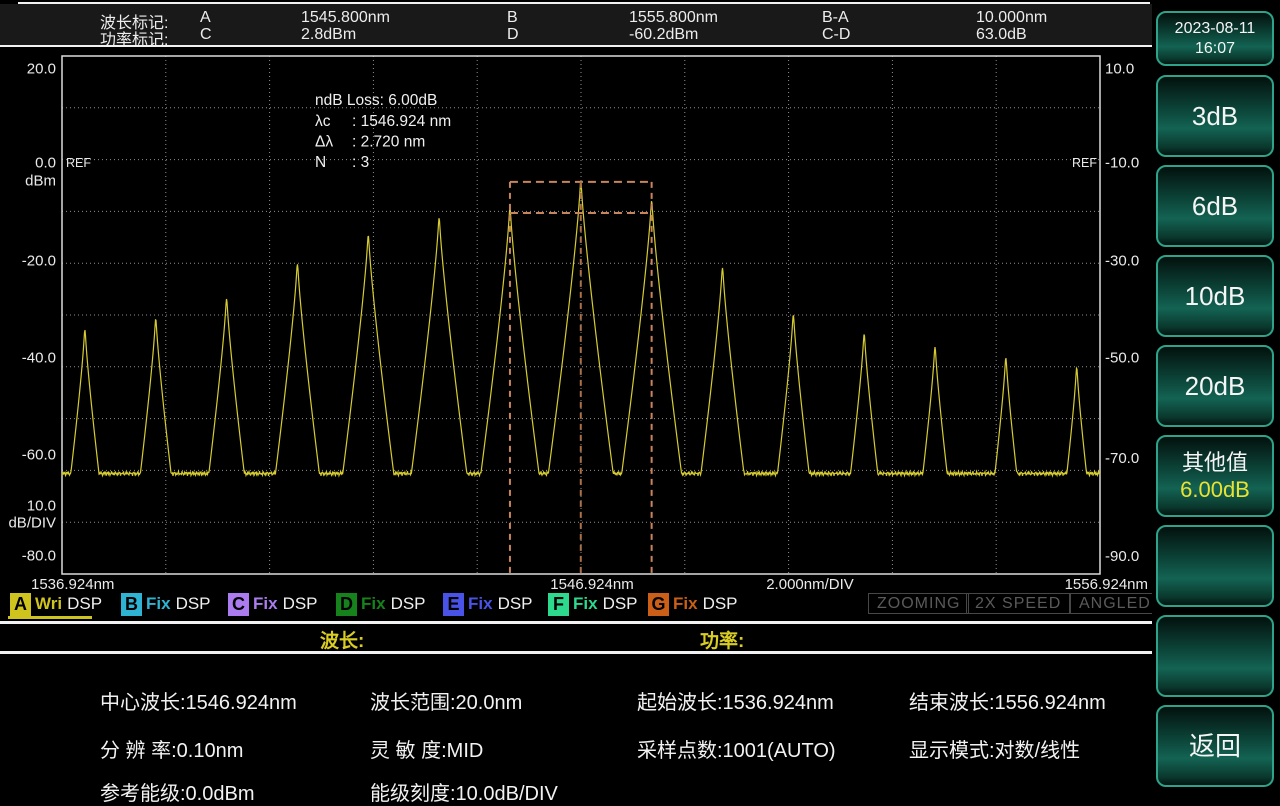 The height and width of the screenshot is (806, 1280). I want to click on annotation-key: N, so click(320, 162).